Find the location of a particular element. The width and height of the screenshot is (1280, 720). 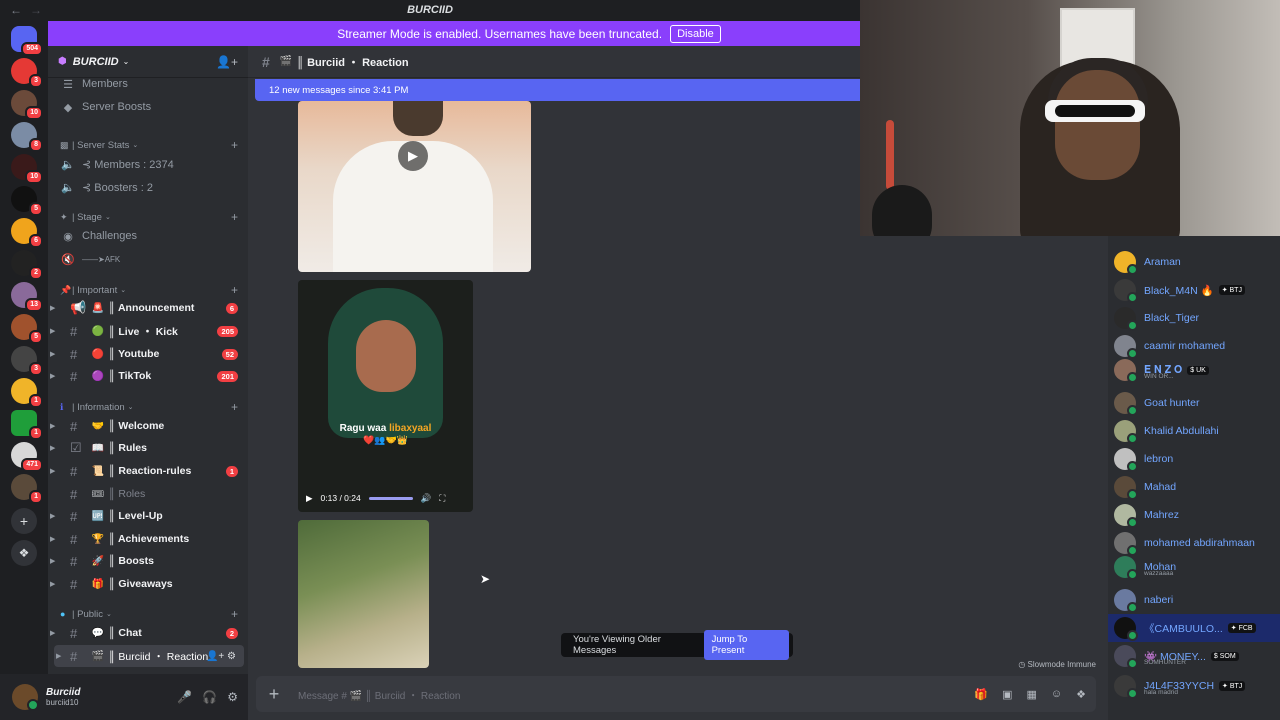

channel-chat: ▶ # 💬 ║ Chat 2 is located at coordinates (148, 633).